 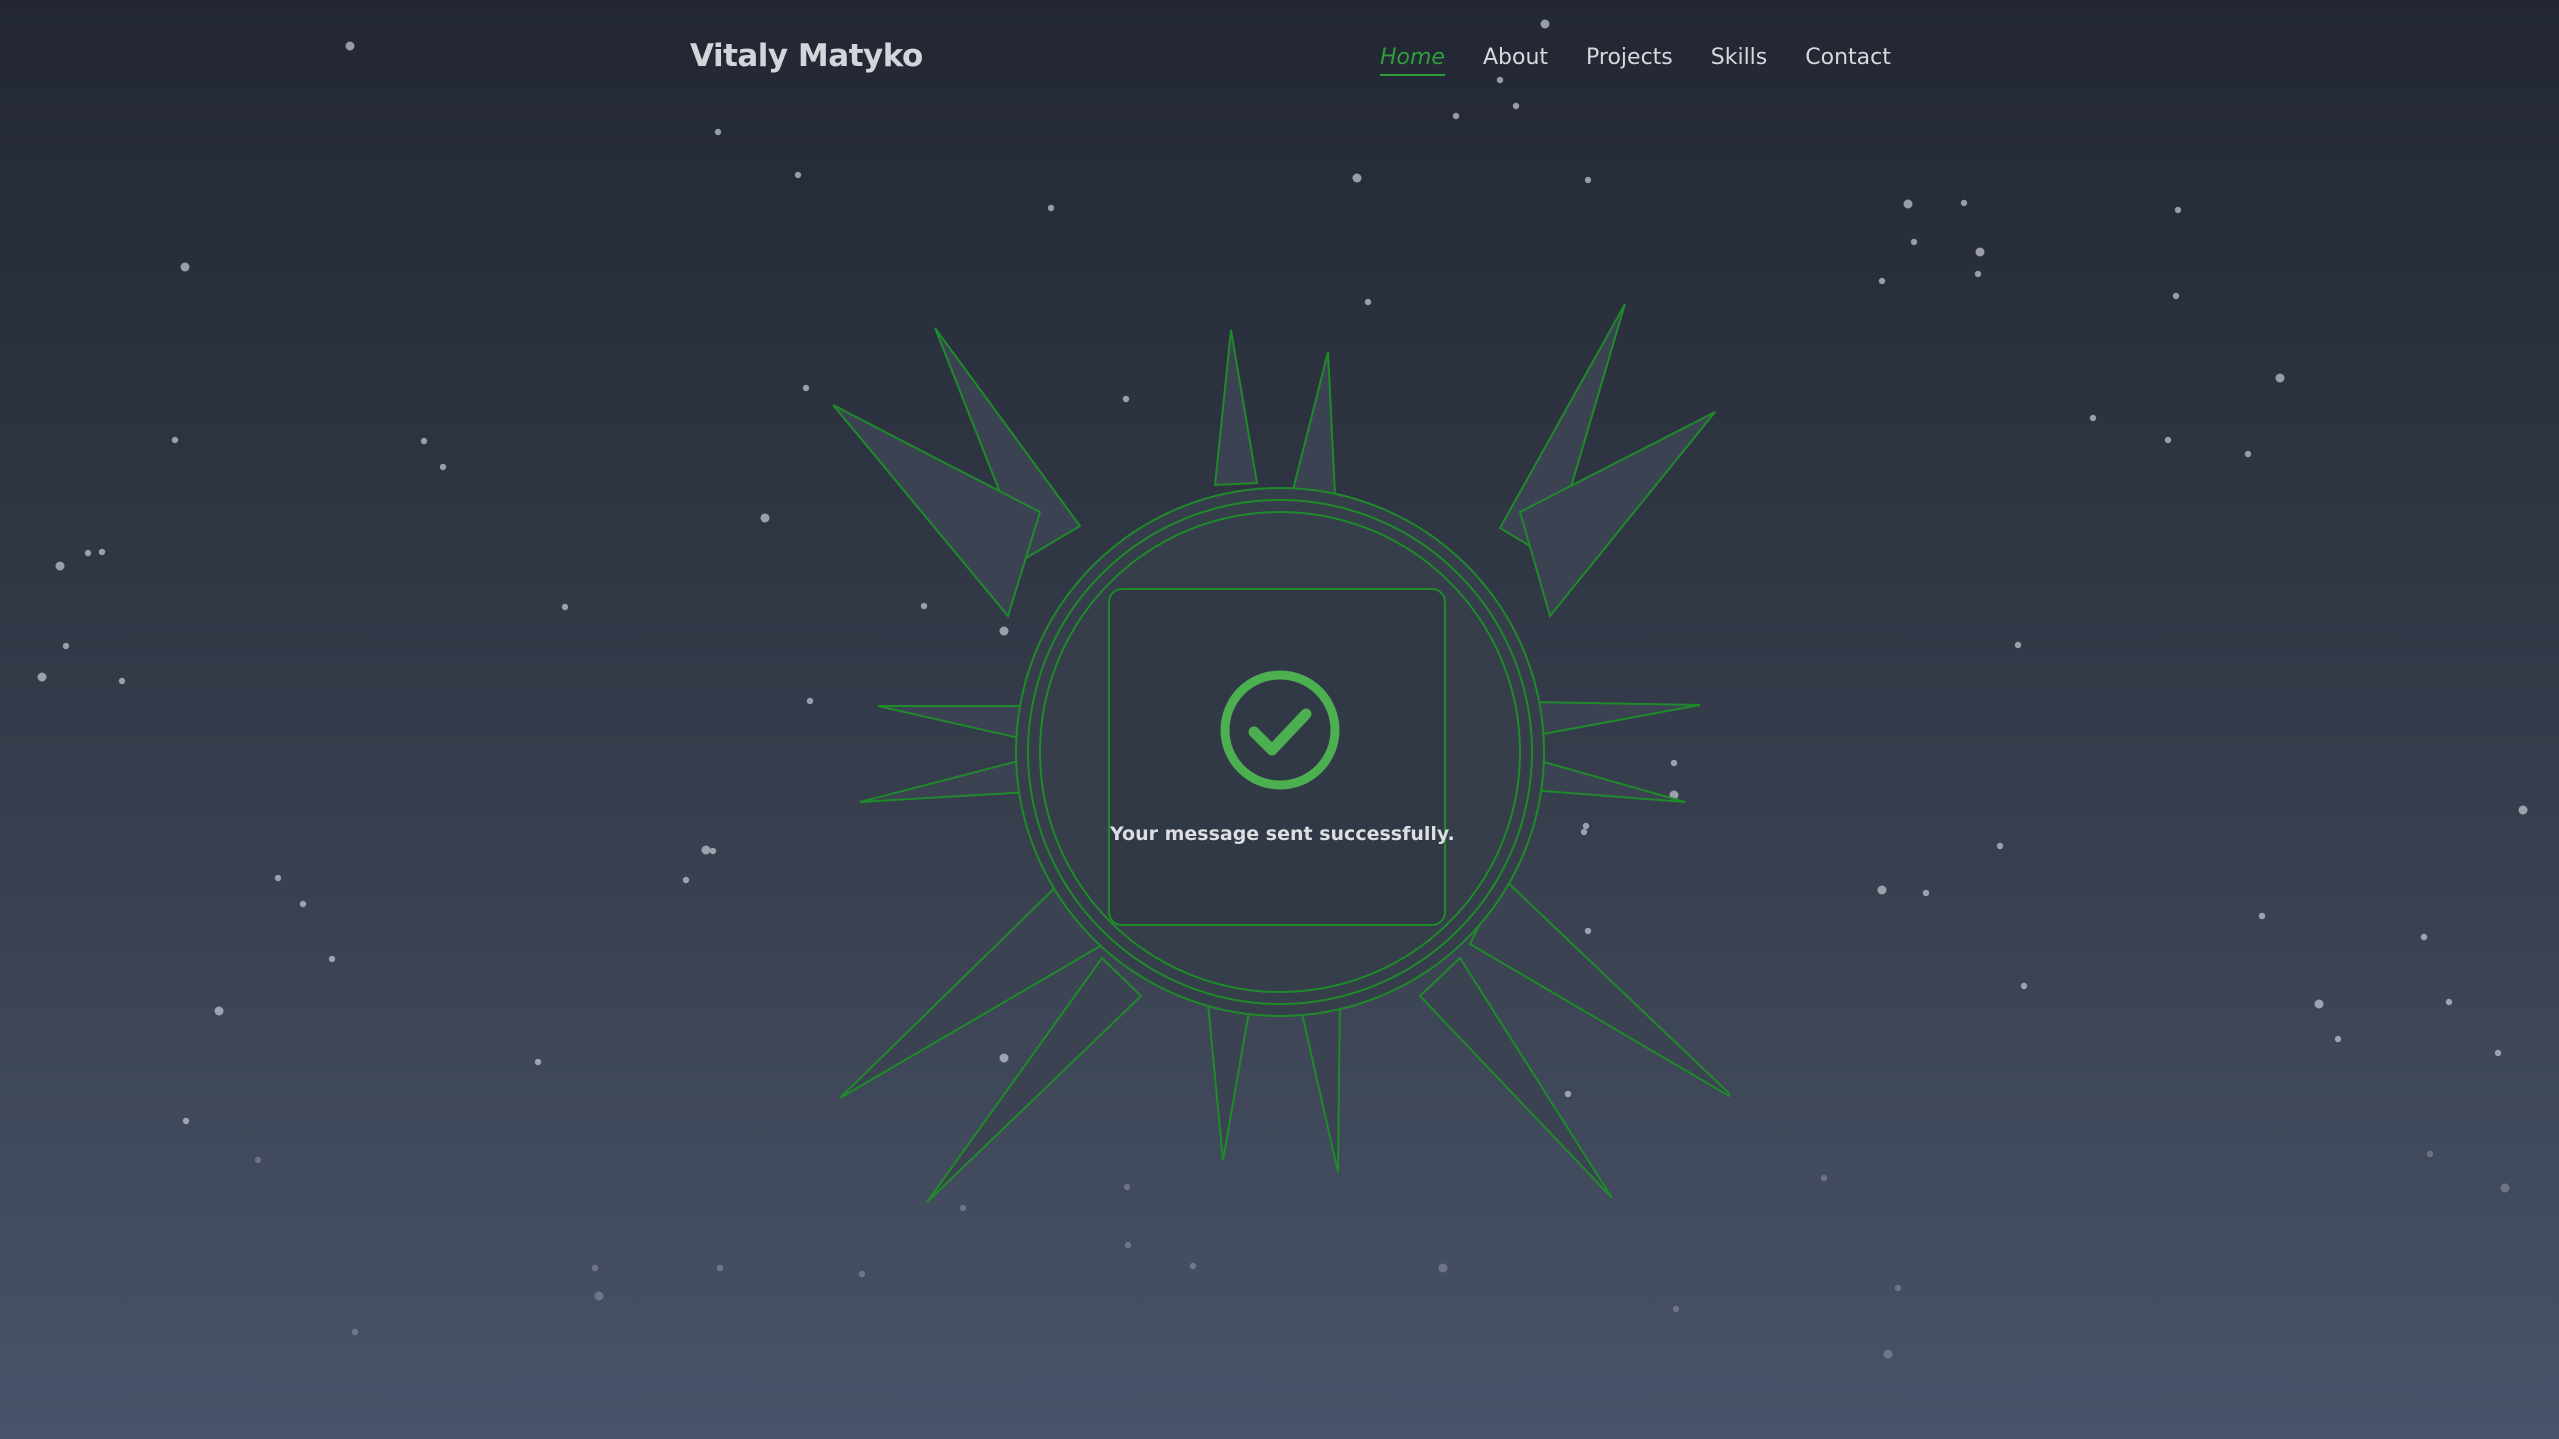 I want to click on nav-item-about: About, so click(x=1515, y=60).